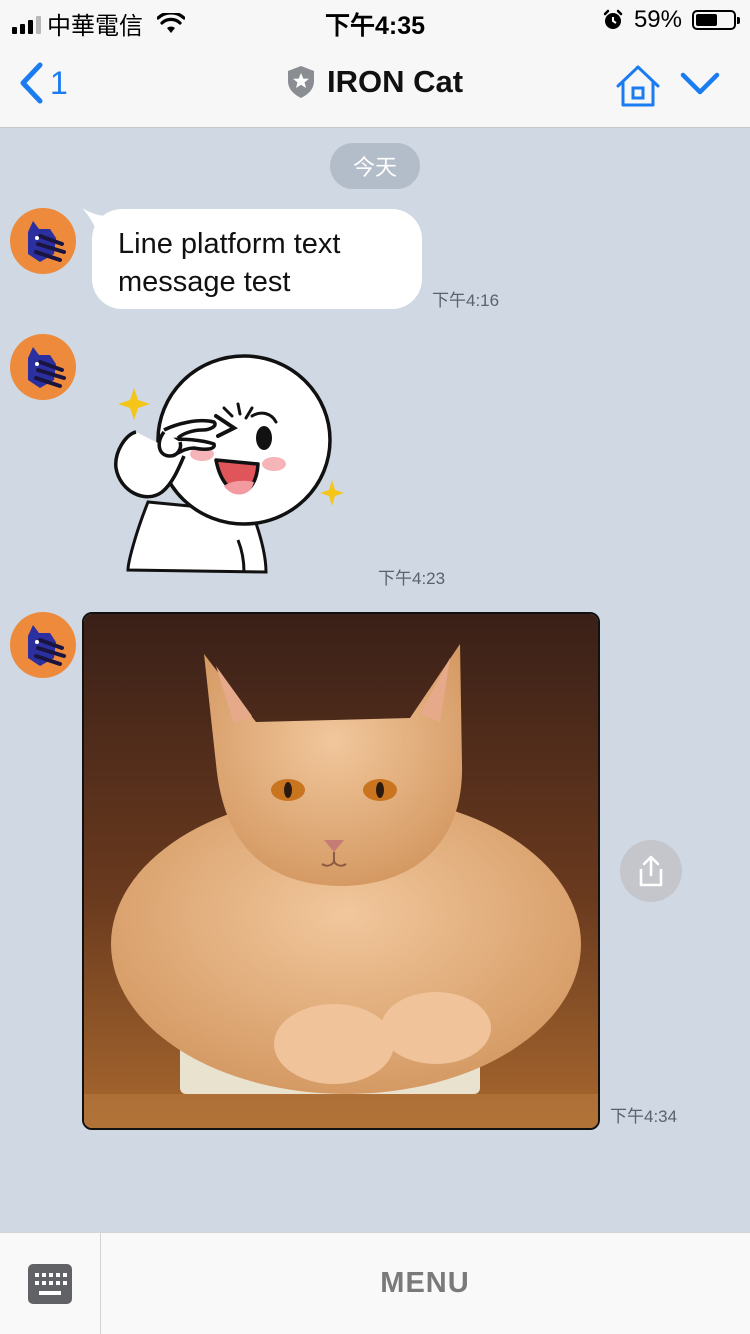 Image resolution: width=750 pixels, height=1334 pixels. Describe the element at coordinates (716, 20) in the screenshot. I see `battery-icon` at that location.